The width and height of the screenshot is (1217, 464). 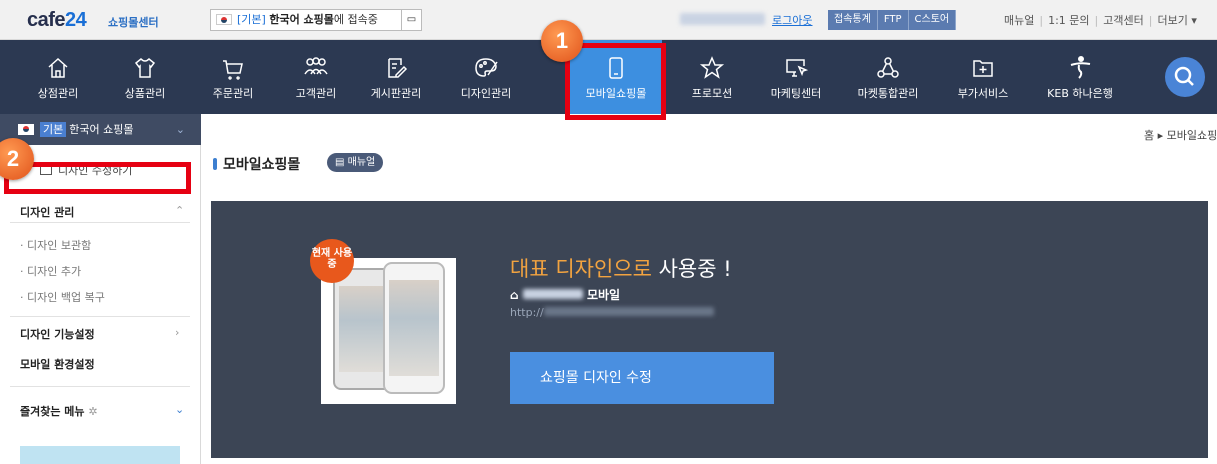 I want to click on search-button, so click(x=1185, y=77).